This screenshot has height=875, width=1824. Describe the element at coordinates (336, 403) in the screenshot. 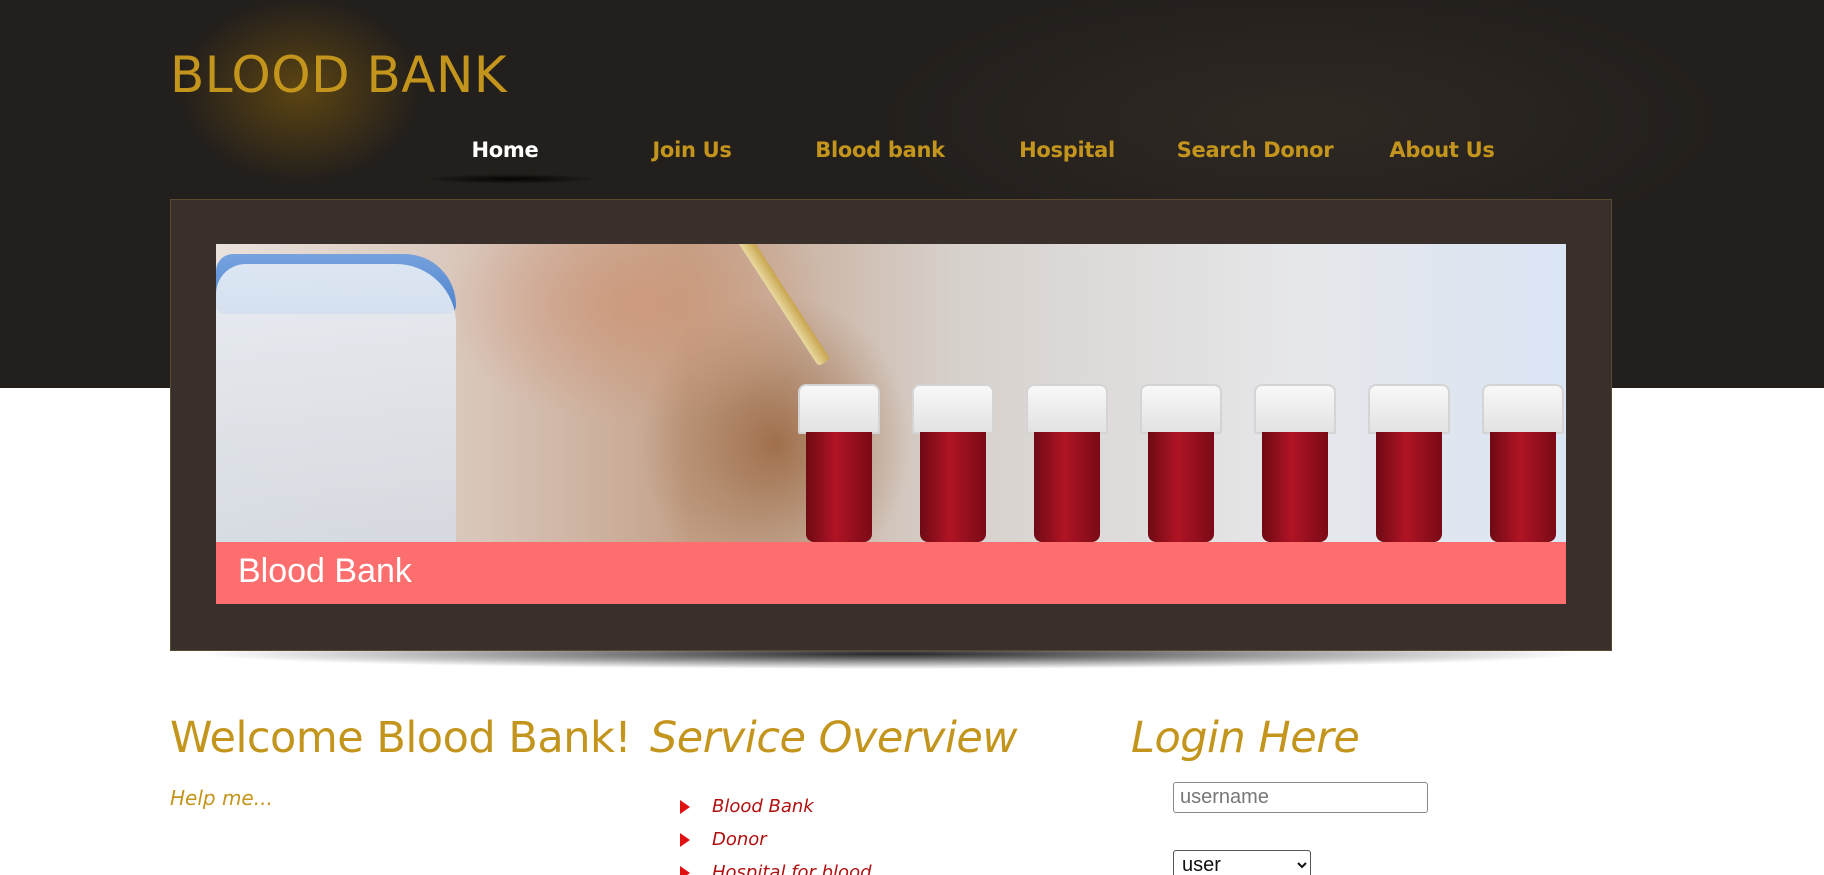

I see `bottle-graphic` at that location.